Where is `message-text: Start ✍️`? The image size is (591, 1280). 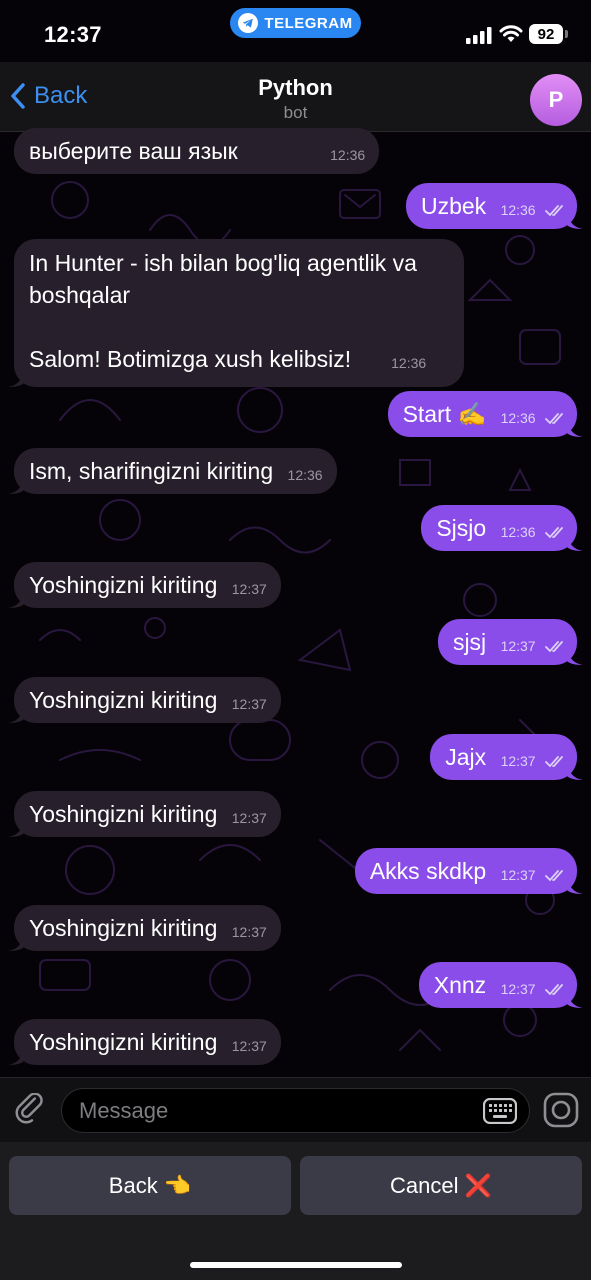
message-text: Start ✍️ is located at coordinates (444, 414).